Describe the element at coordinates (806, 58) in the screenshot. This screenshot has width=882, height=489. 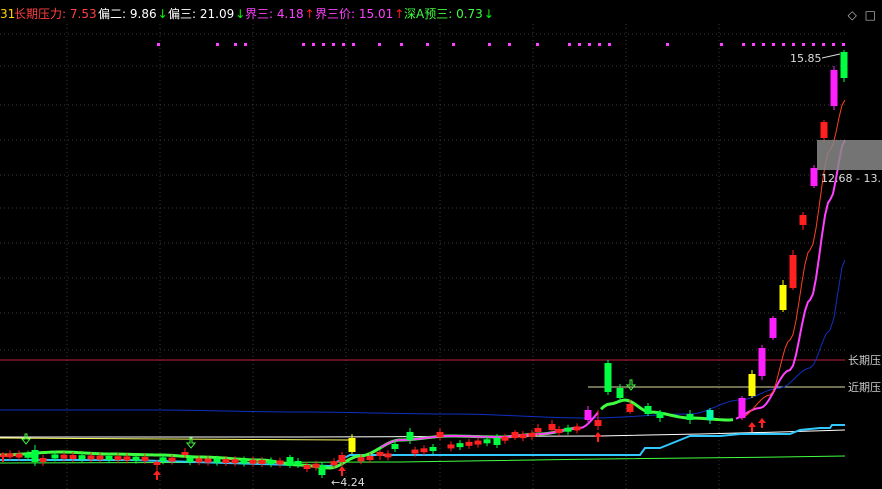
I see `high-price-label: 15.85` at that location.